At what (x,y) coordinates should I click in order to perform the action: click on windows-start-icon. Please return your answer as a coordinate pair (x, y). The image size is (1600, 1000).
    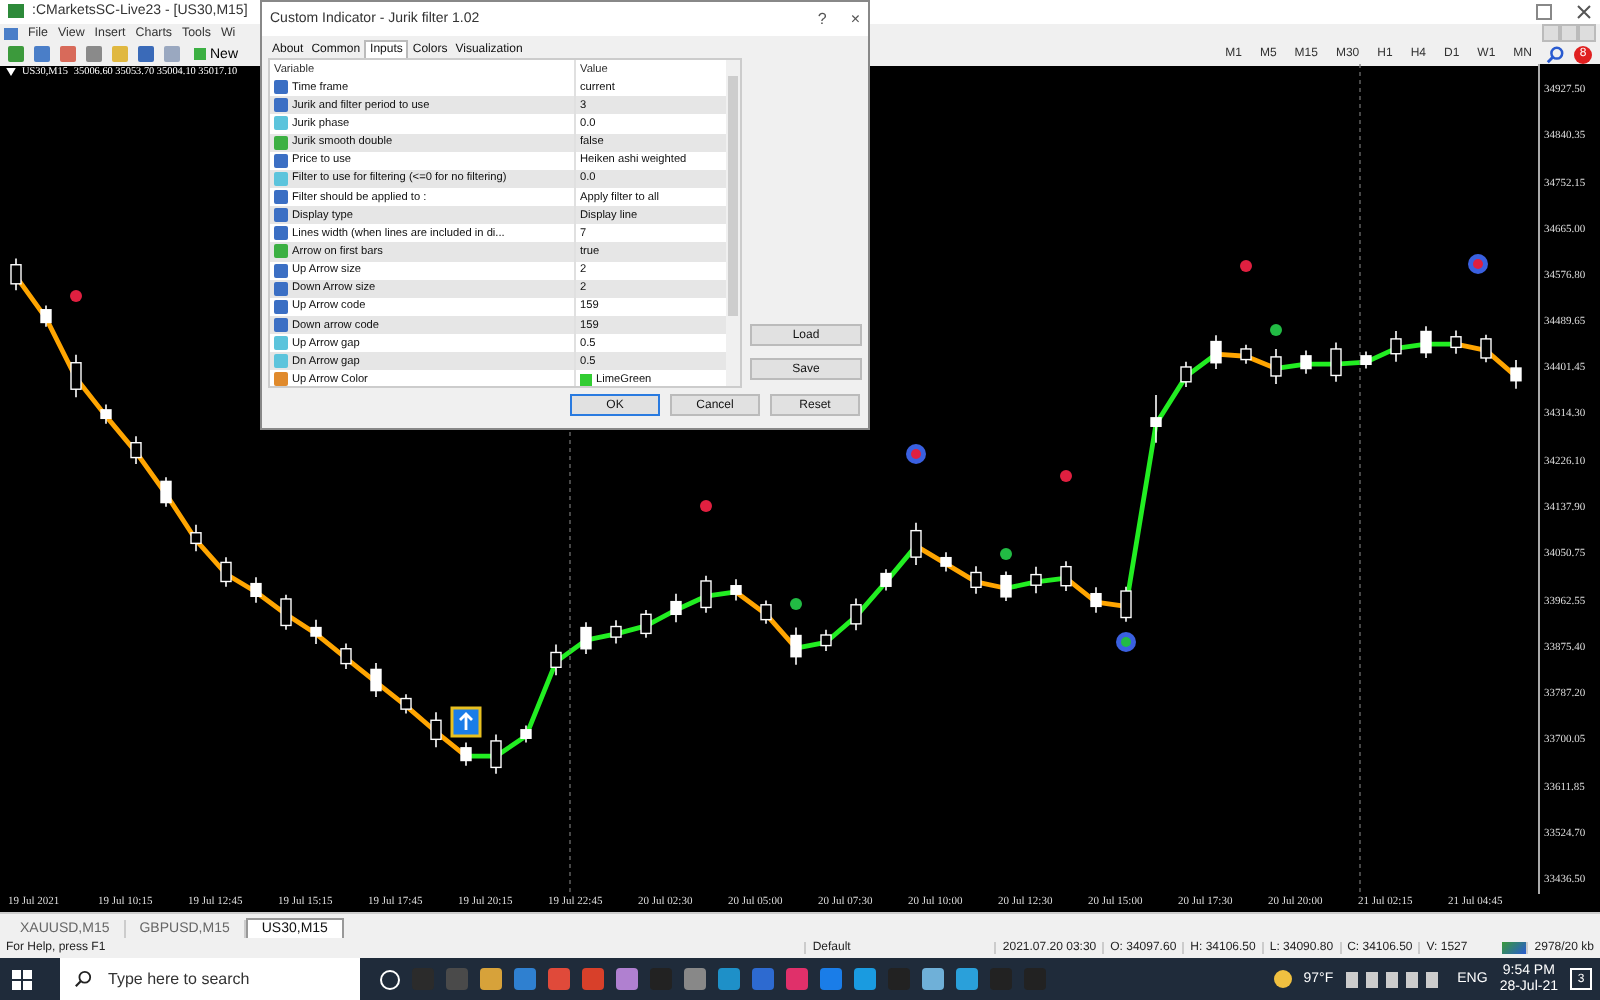
    Looking at the image, I should click on (22, 979).